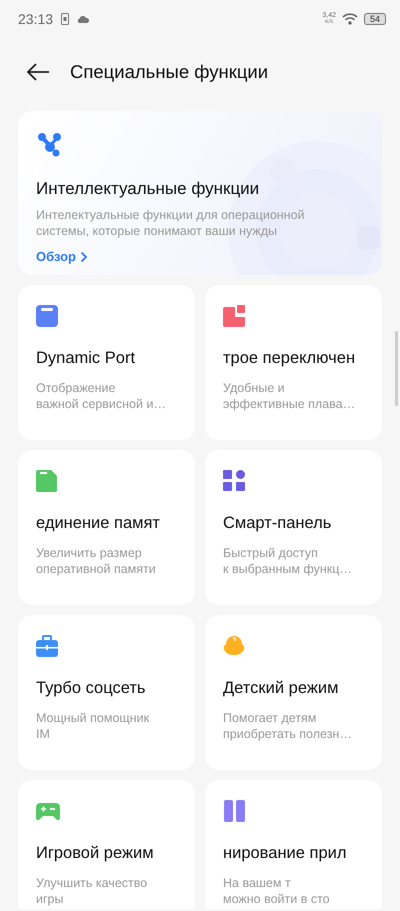  What do you see at coordinates (171, 223) in the screenshot?
I see `card-description: Интелектуальные функции для операционной системы, которые понимают ваши нужды` at bounding box center [171, 223].